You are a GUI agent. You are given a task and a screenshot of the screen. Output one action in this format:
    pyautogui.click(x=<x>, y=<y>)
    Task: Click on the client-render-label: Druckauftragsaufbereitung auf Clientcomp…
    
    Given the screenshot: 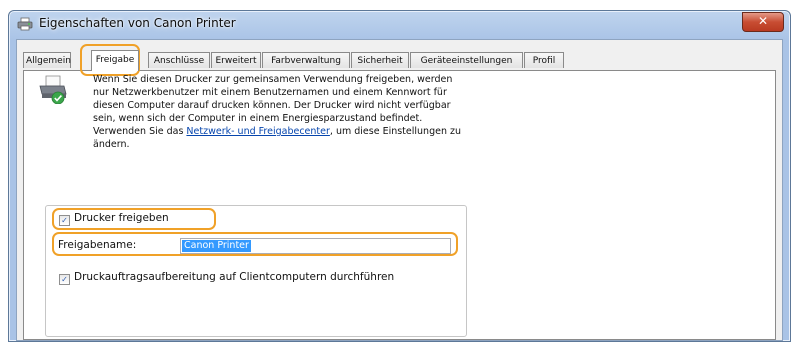 What is the action you would take?
    pyautogui.click(x=234, y=277)
    